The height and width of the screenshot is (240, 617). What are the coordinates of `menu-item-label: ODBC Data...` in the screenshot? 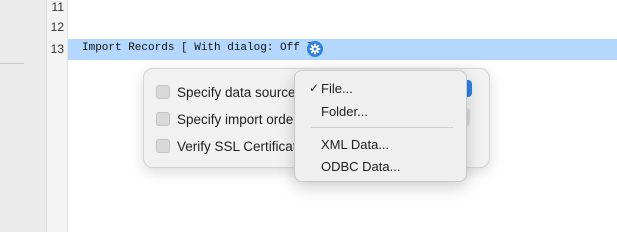 It's located at (361, 166).